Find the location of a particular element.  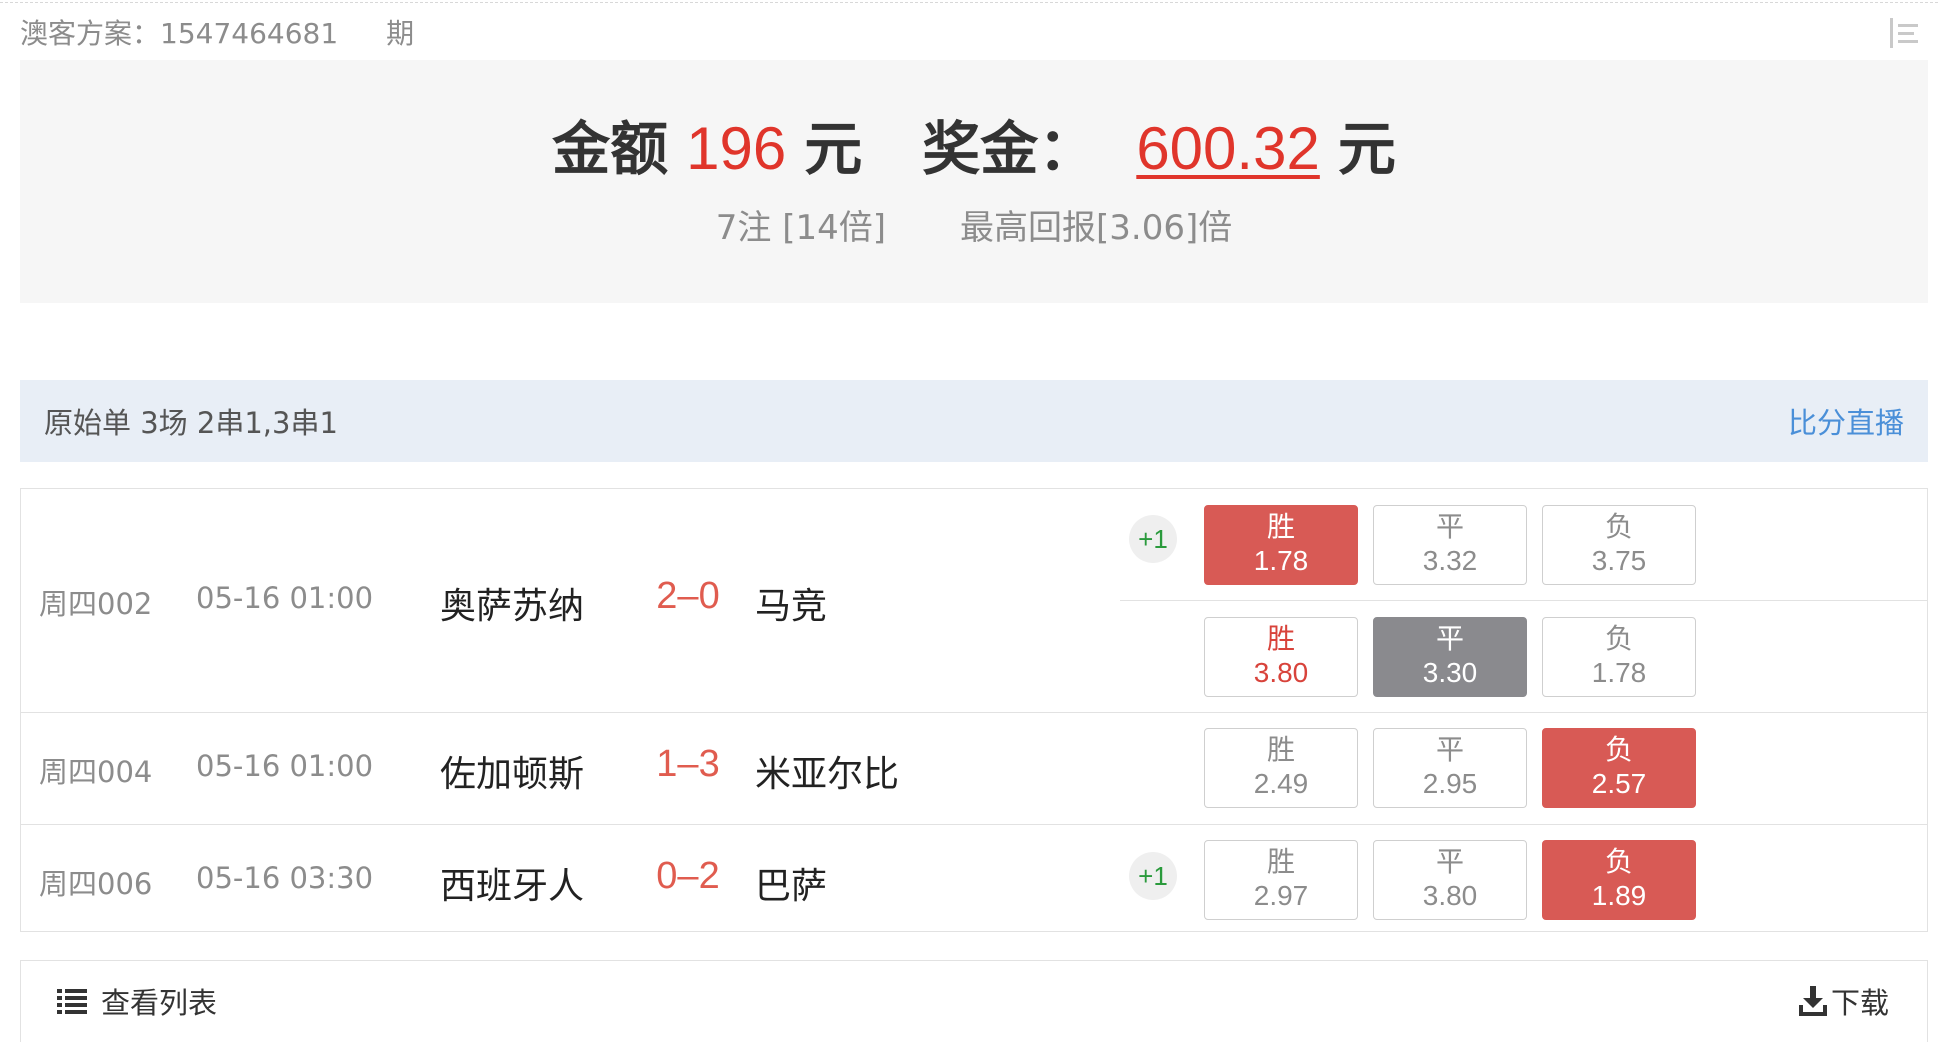

odds-draw-button: 平 3.30 is located at coordinates (1450, 657).